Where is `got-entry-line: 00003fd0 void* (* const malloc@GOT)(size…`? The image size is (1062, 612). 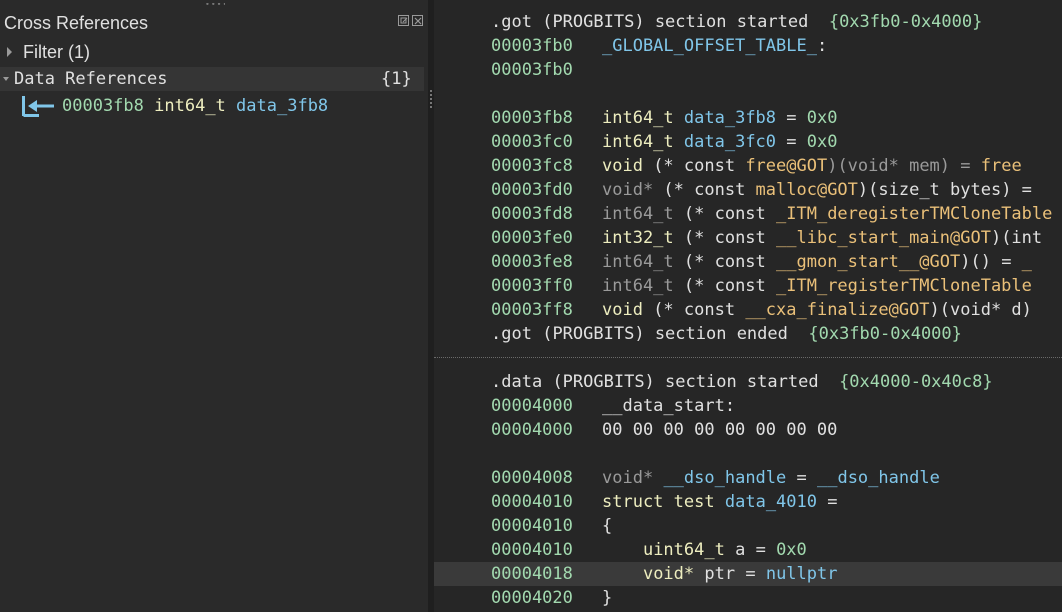 got-entry-line: 00003fd0 void* (* const malloc@GOT)(size… is located at coordinates (748, 190).